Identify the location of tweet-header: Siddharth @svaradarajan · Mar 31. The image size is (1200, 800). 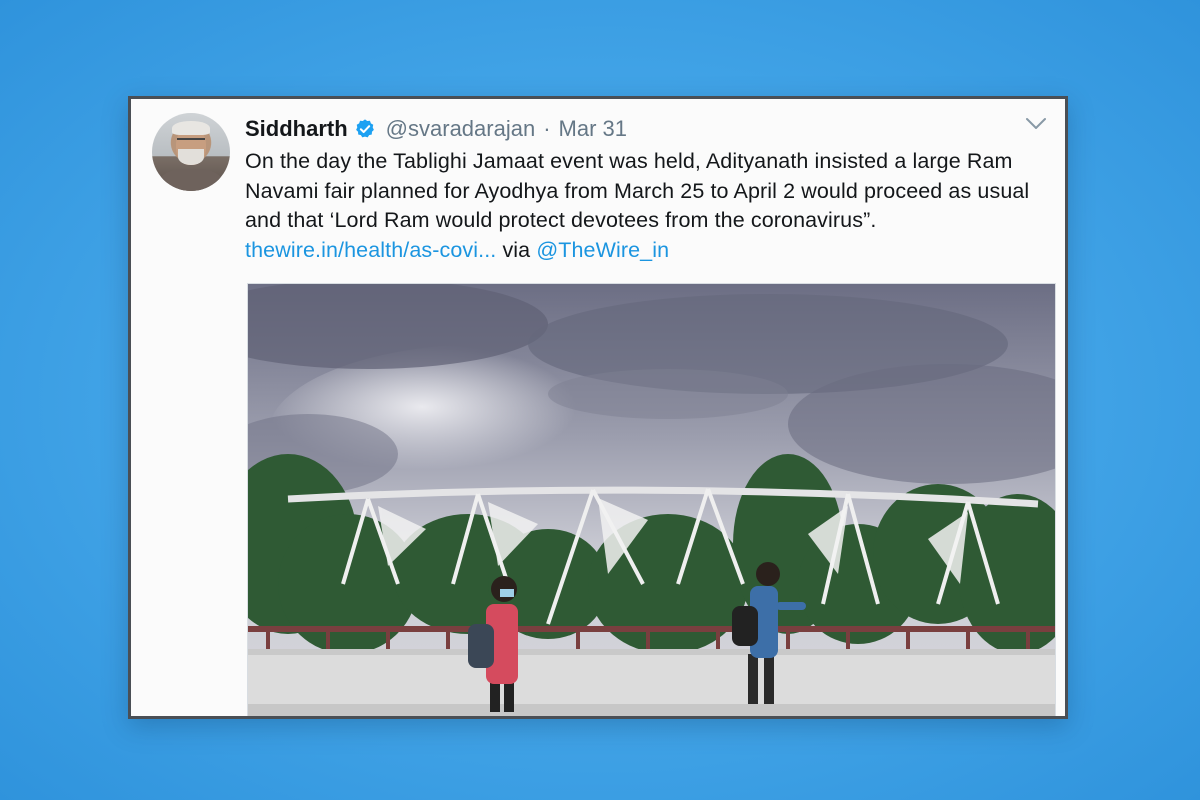
(436, 129).